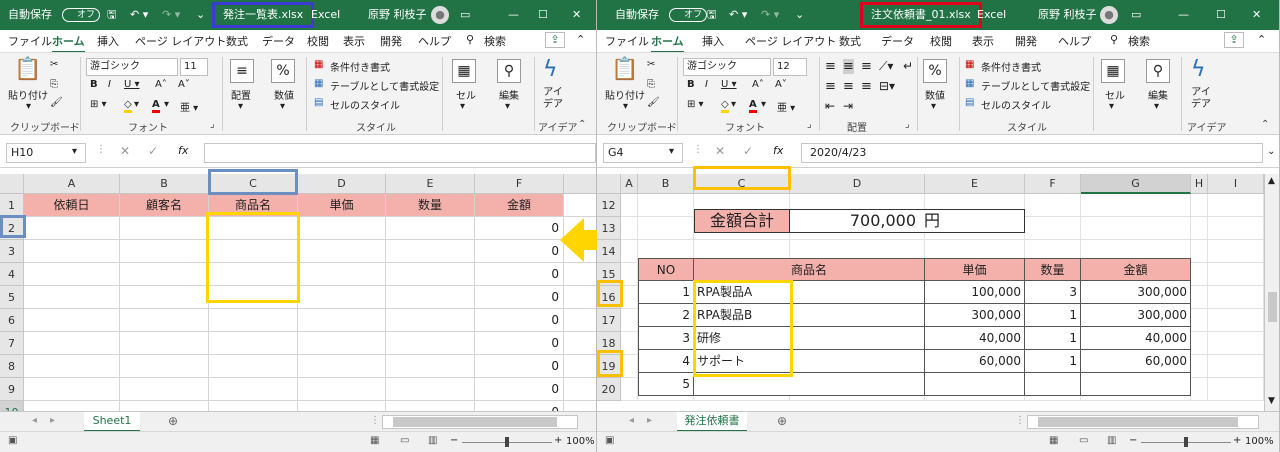 The image size is (1280, 452). Describe the element at coordinates (720, 151) in the screenshot. I see `cancel-icon: ✕` at that location.